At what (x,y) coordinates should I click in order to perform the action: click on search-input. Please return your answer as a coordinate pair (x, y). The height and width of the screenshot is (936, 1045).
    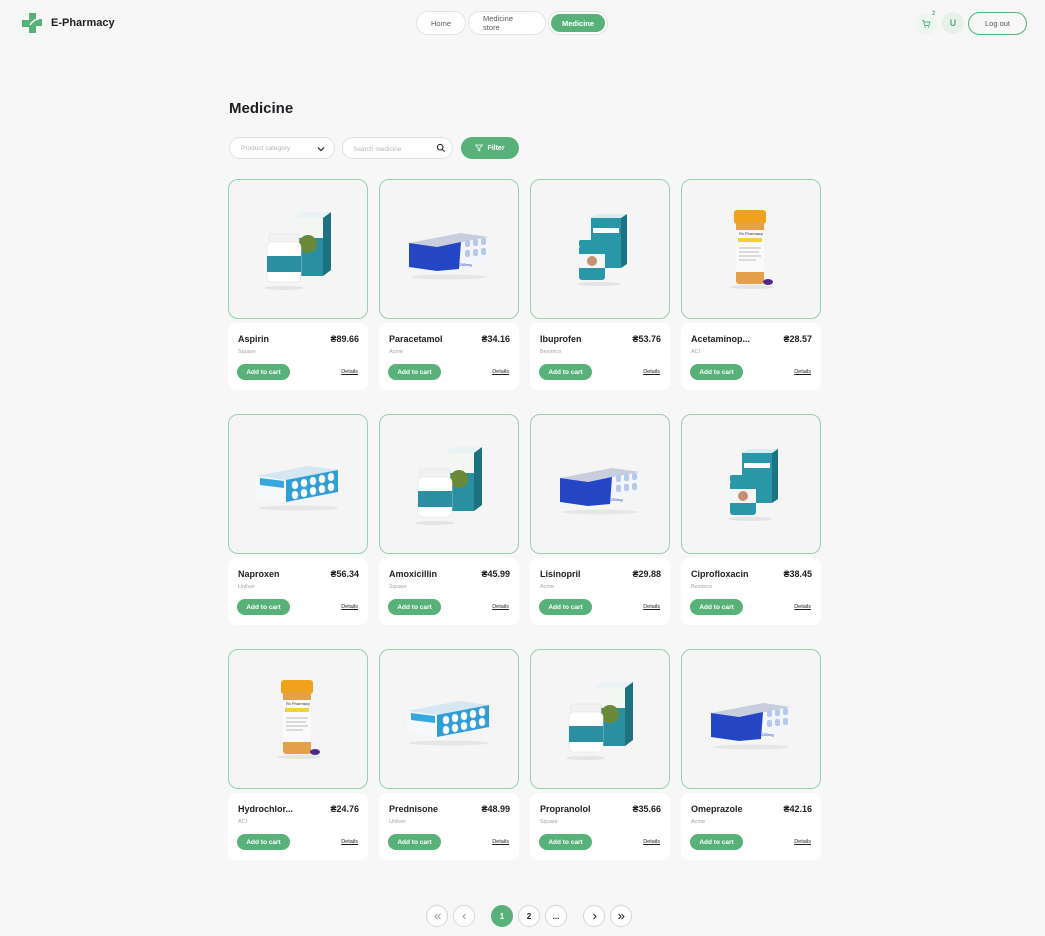
    Looking at the image, I should click on (393, 149).